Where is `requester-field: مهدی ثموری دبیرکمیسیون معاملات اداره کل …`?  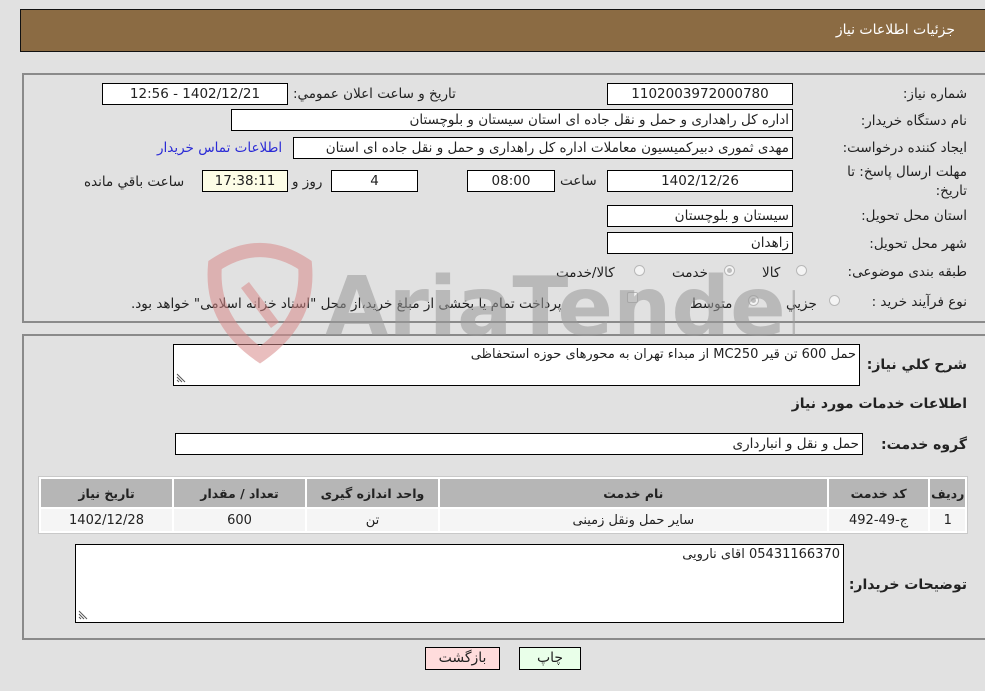
requester-field: مهدی ثموری دبیرکمیسیون معاملات اداره کل … is located at coordinates (543, 148).